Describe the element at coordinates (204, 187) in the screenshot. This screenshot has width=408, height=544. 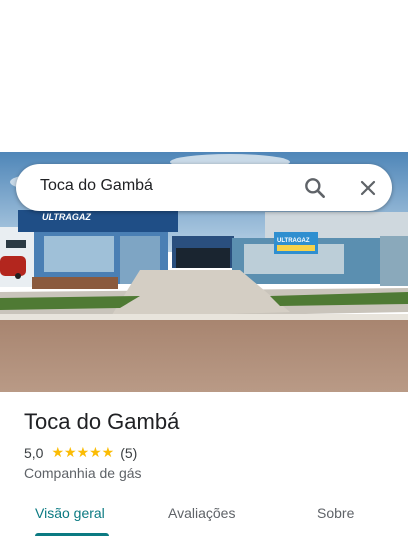
I see `search-bar: Toca do Gambá` at that location.